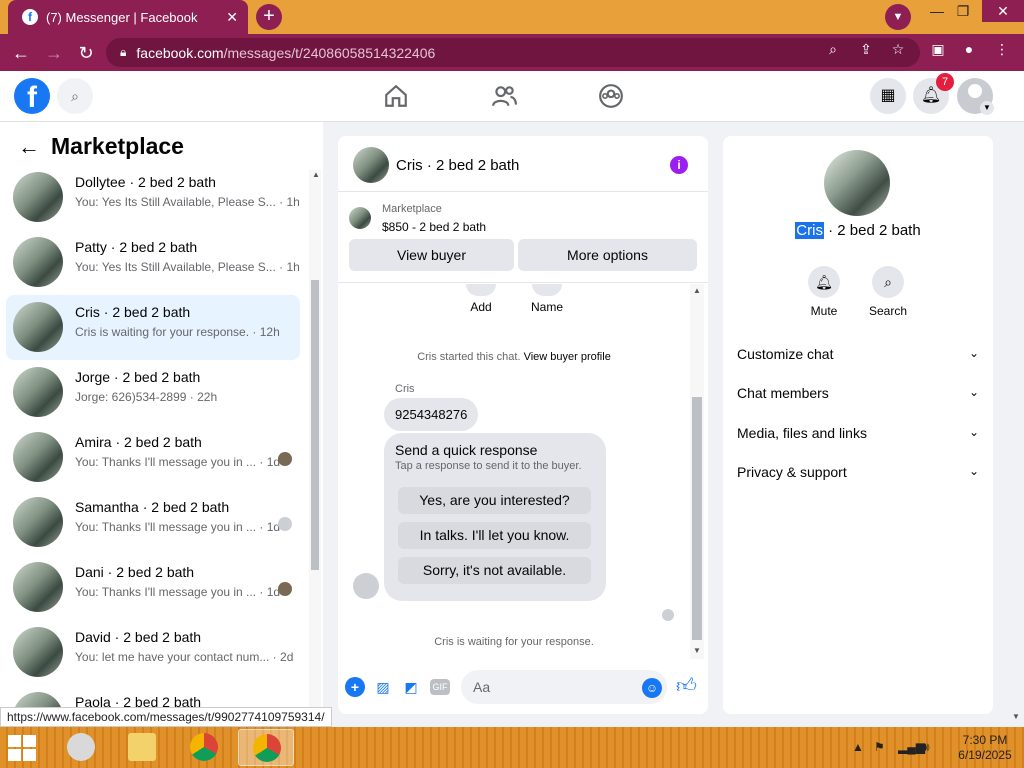 This screenshot has width=1024, height=768. I want to click on customize-chat-row: Customize chat ⌄, so click(858, 357).